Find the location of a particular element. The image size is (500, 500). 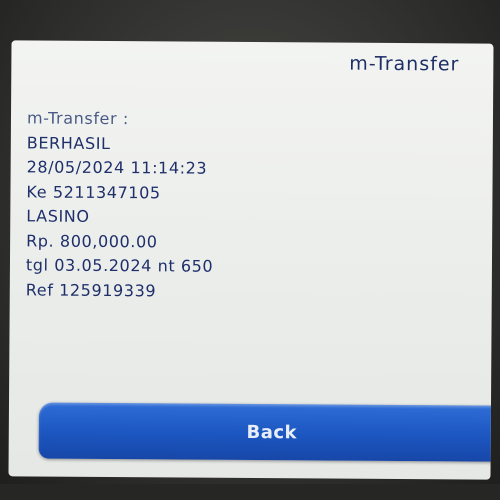

back-button: Back is located at coordinates (266, 432).